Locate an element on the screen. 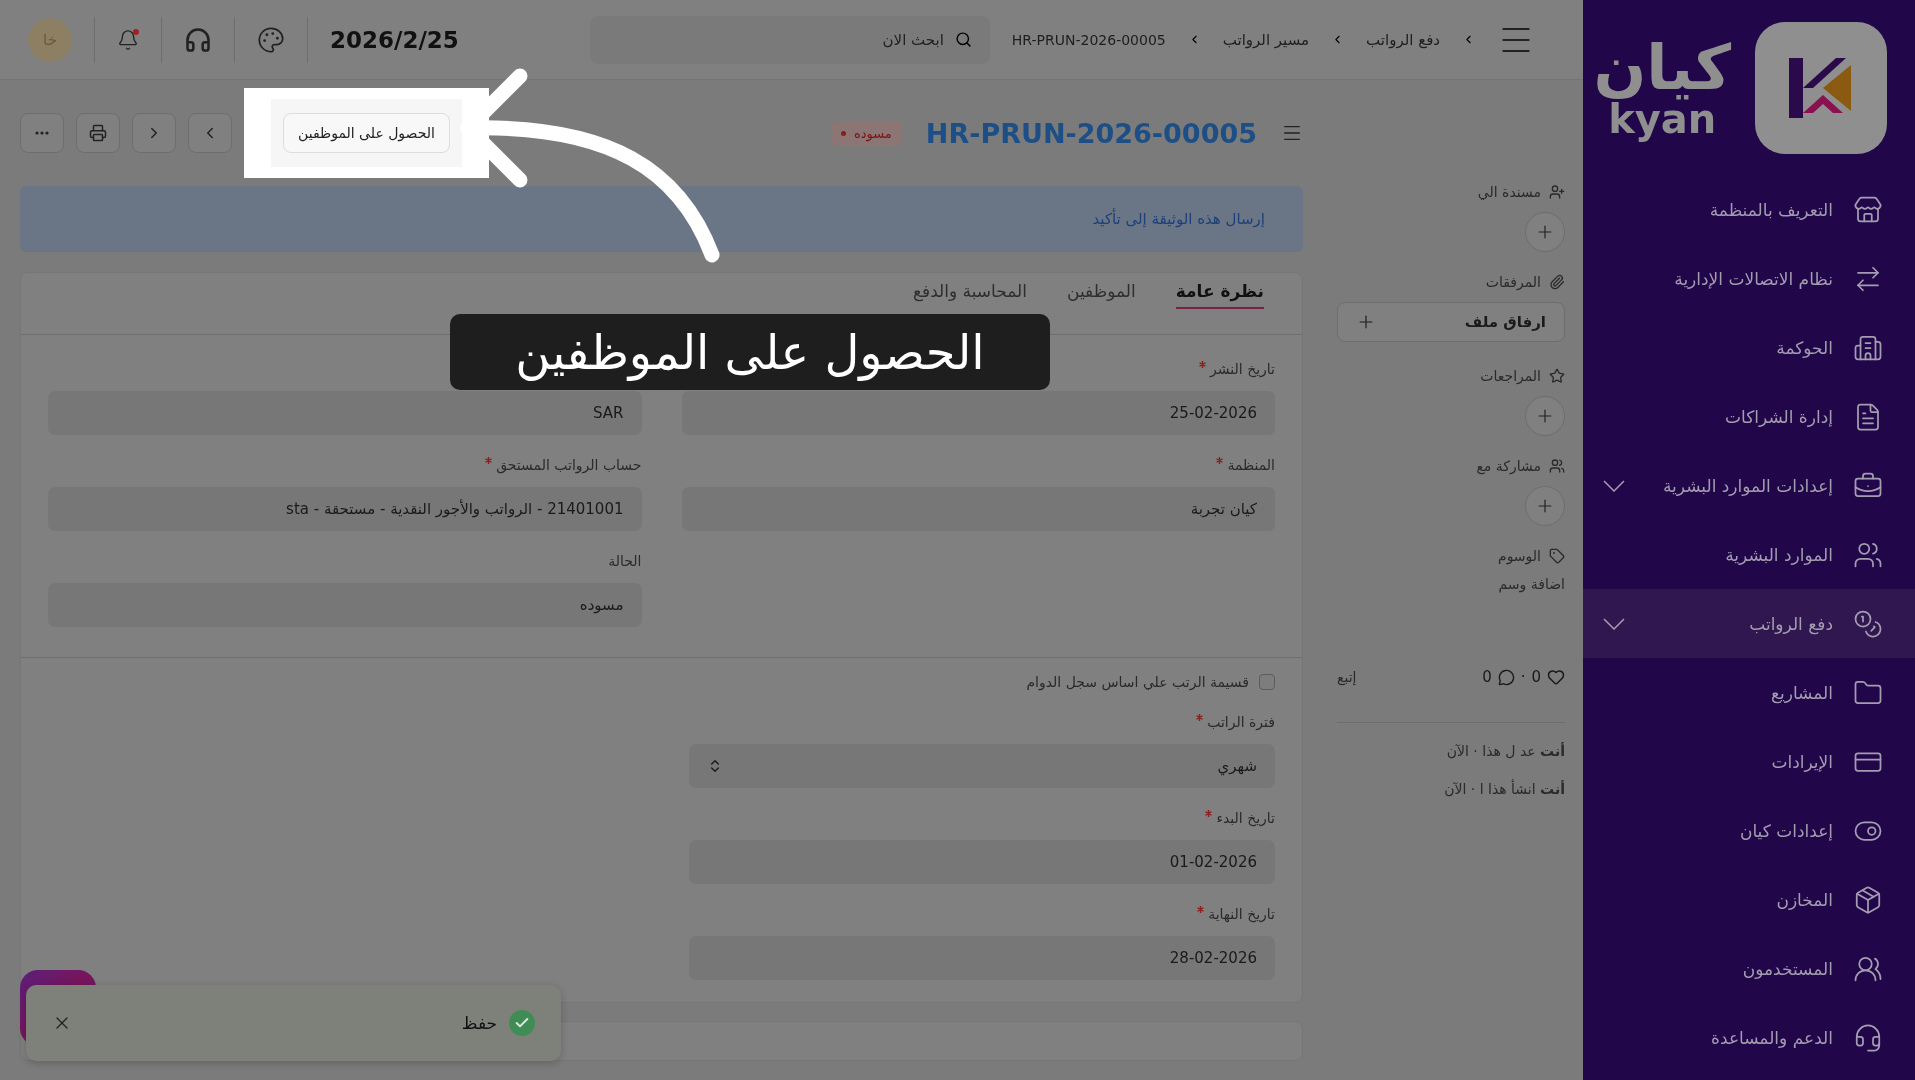 Image resolution: width=1915 pixels, height=1080 pixels. search-field: ابحث الان is located at coordinates (789, 39).